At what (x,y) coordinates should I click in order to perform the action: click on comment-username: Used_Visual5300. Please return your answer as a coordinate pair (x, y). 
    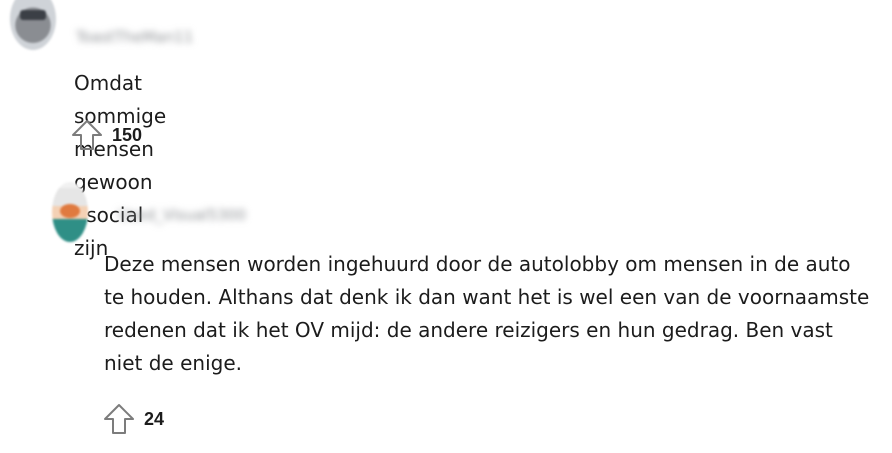
    Looking at the image, I should click on (182, 215).